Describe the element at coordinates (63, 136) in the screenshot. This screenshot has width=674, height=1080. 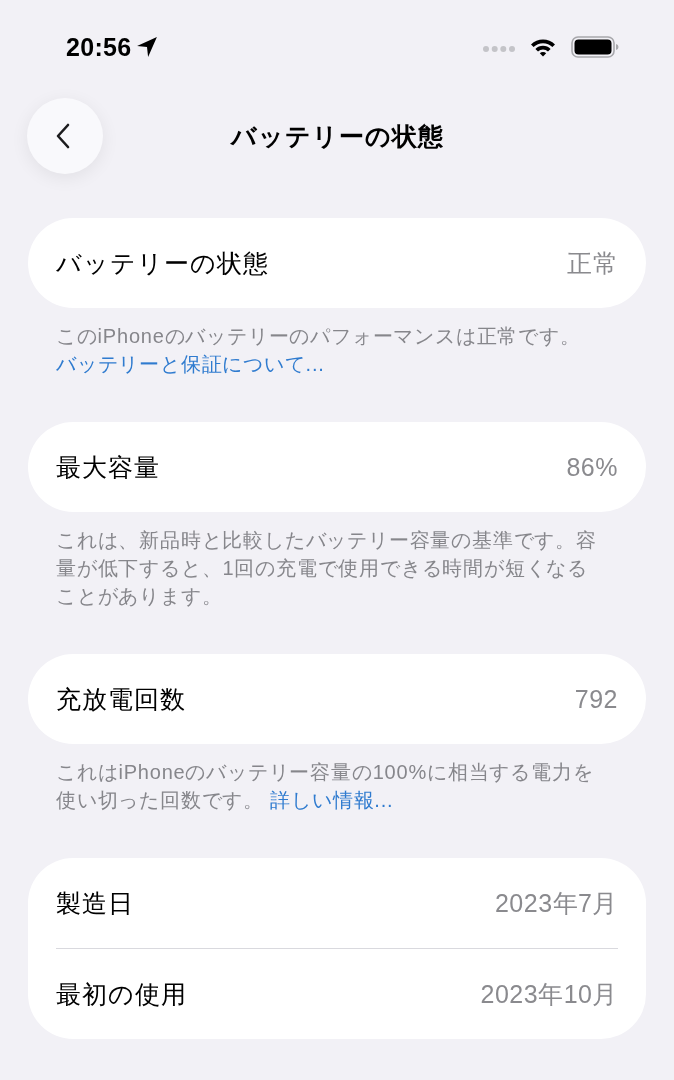
I see `chevron-left-icon` at that location.